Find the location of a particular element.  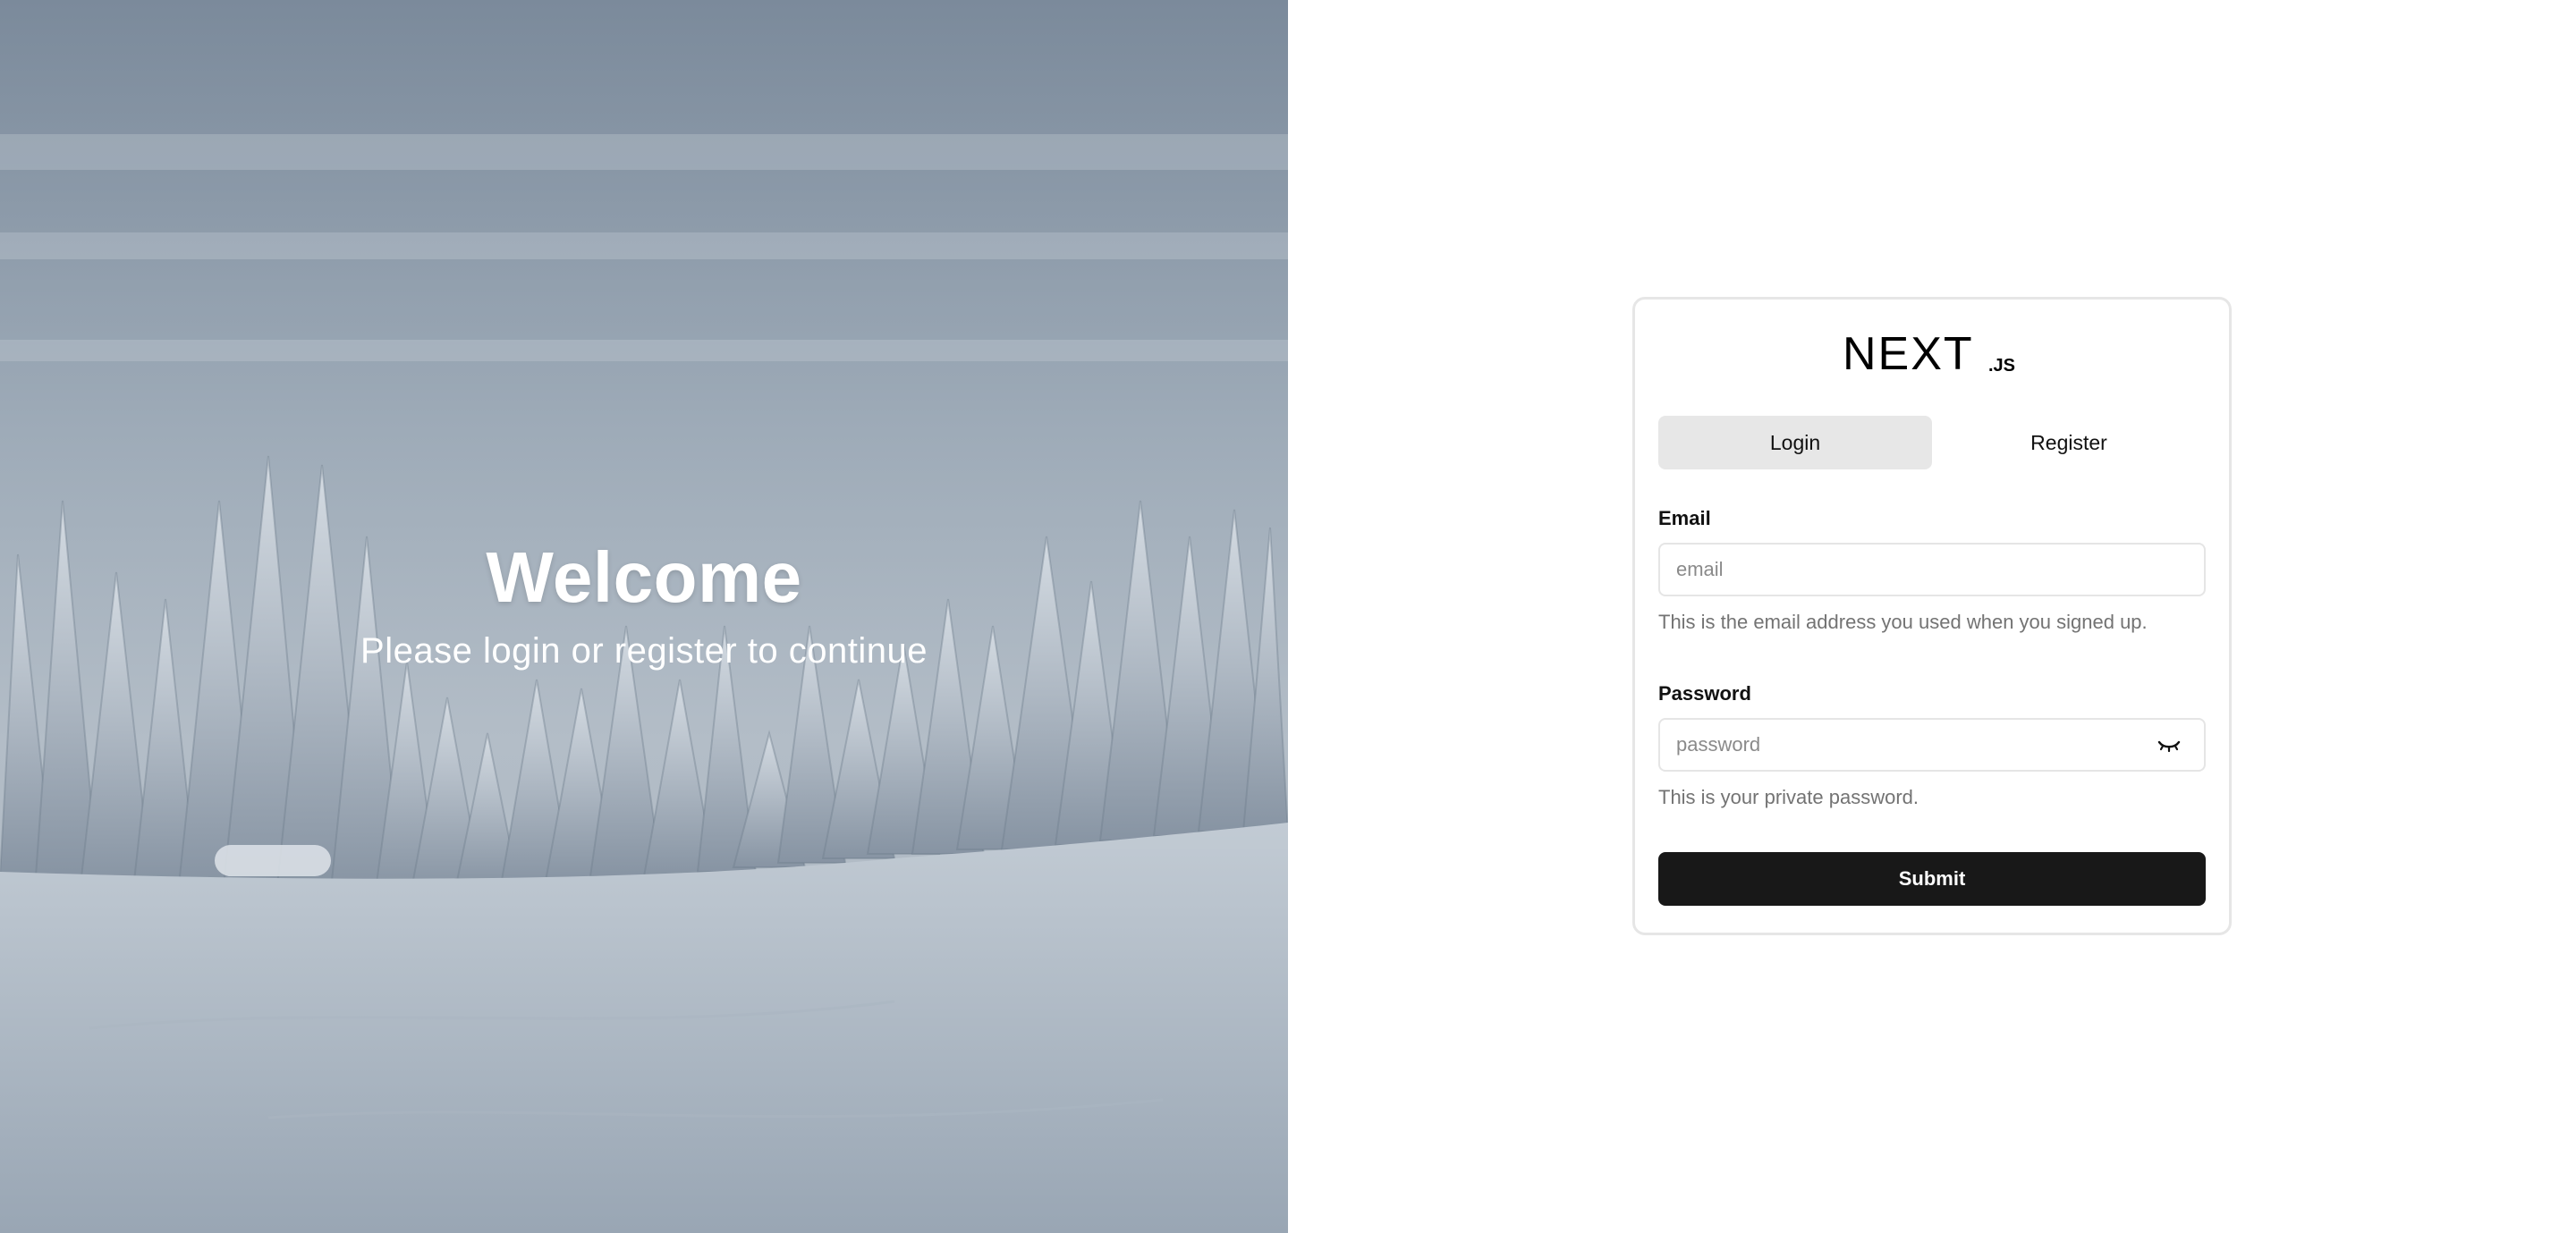

nextjs-logo: NEXT .JS is located at coordinates (1932, 351).